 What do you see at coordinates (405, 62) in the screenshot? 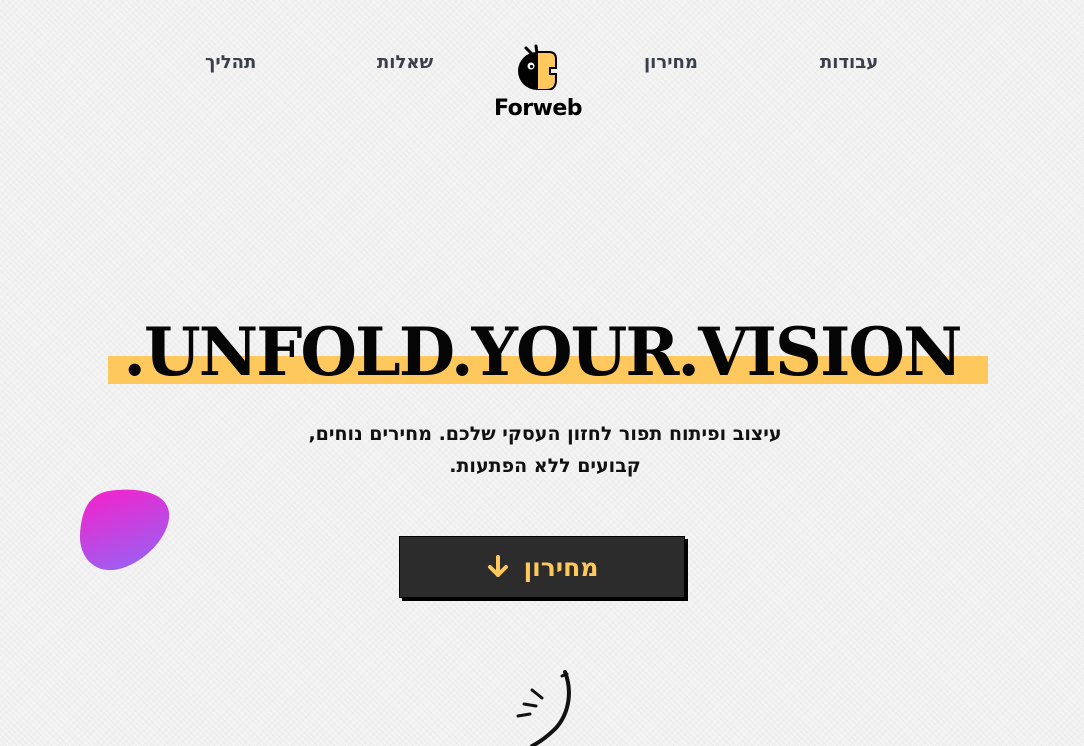
I see `nav-link-questions: שאלות` at bounding box center [405, 62].